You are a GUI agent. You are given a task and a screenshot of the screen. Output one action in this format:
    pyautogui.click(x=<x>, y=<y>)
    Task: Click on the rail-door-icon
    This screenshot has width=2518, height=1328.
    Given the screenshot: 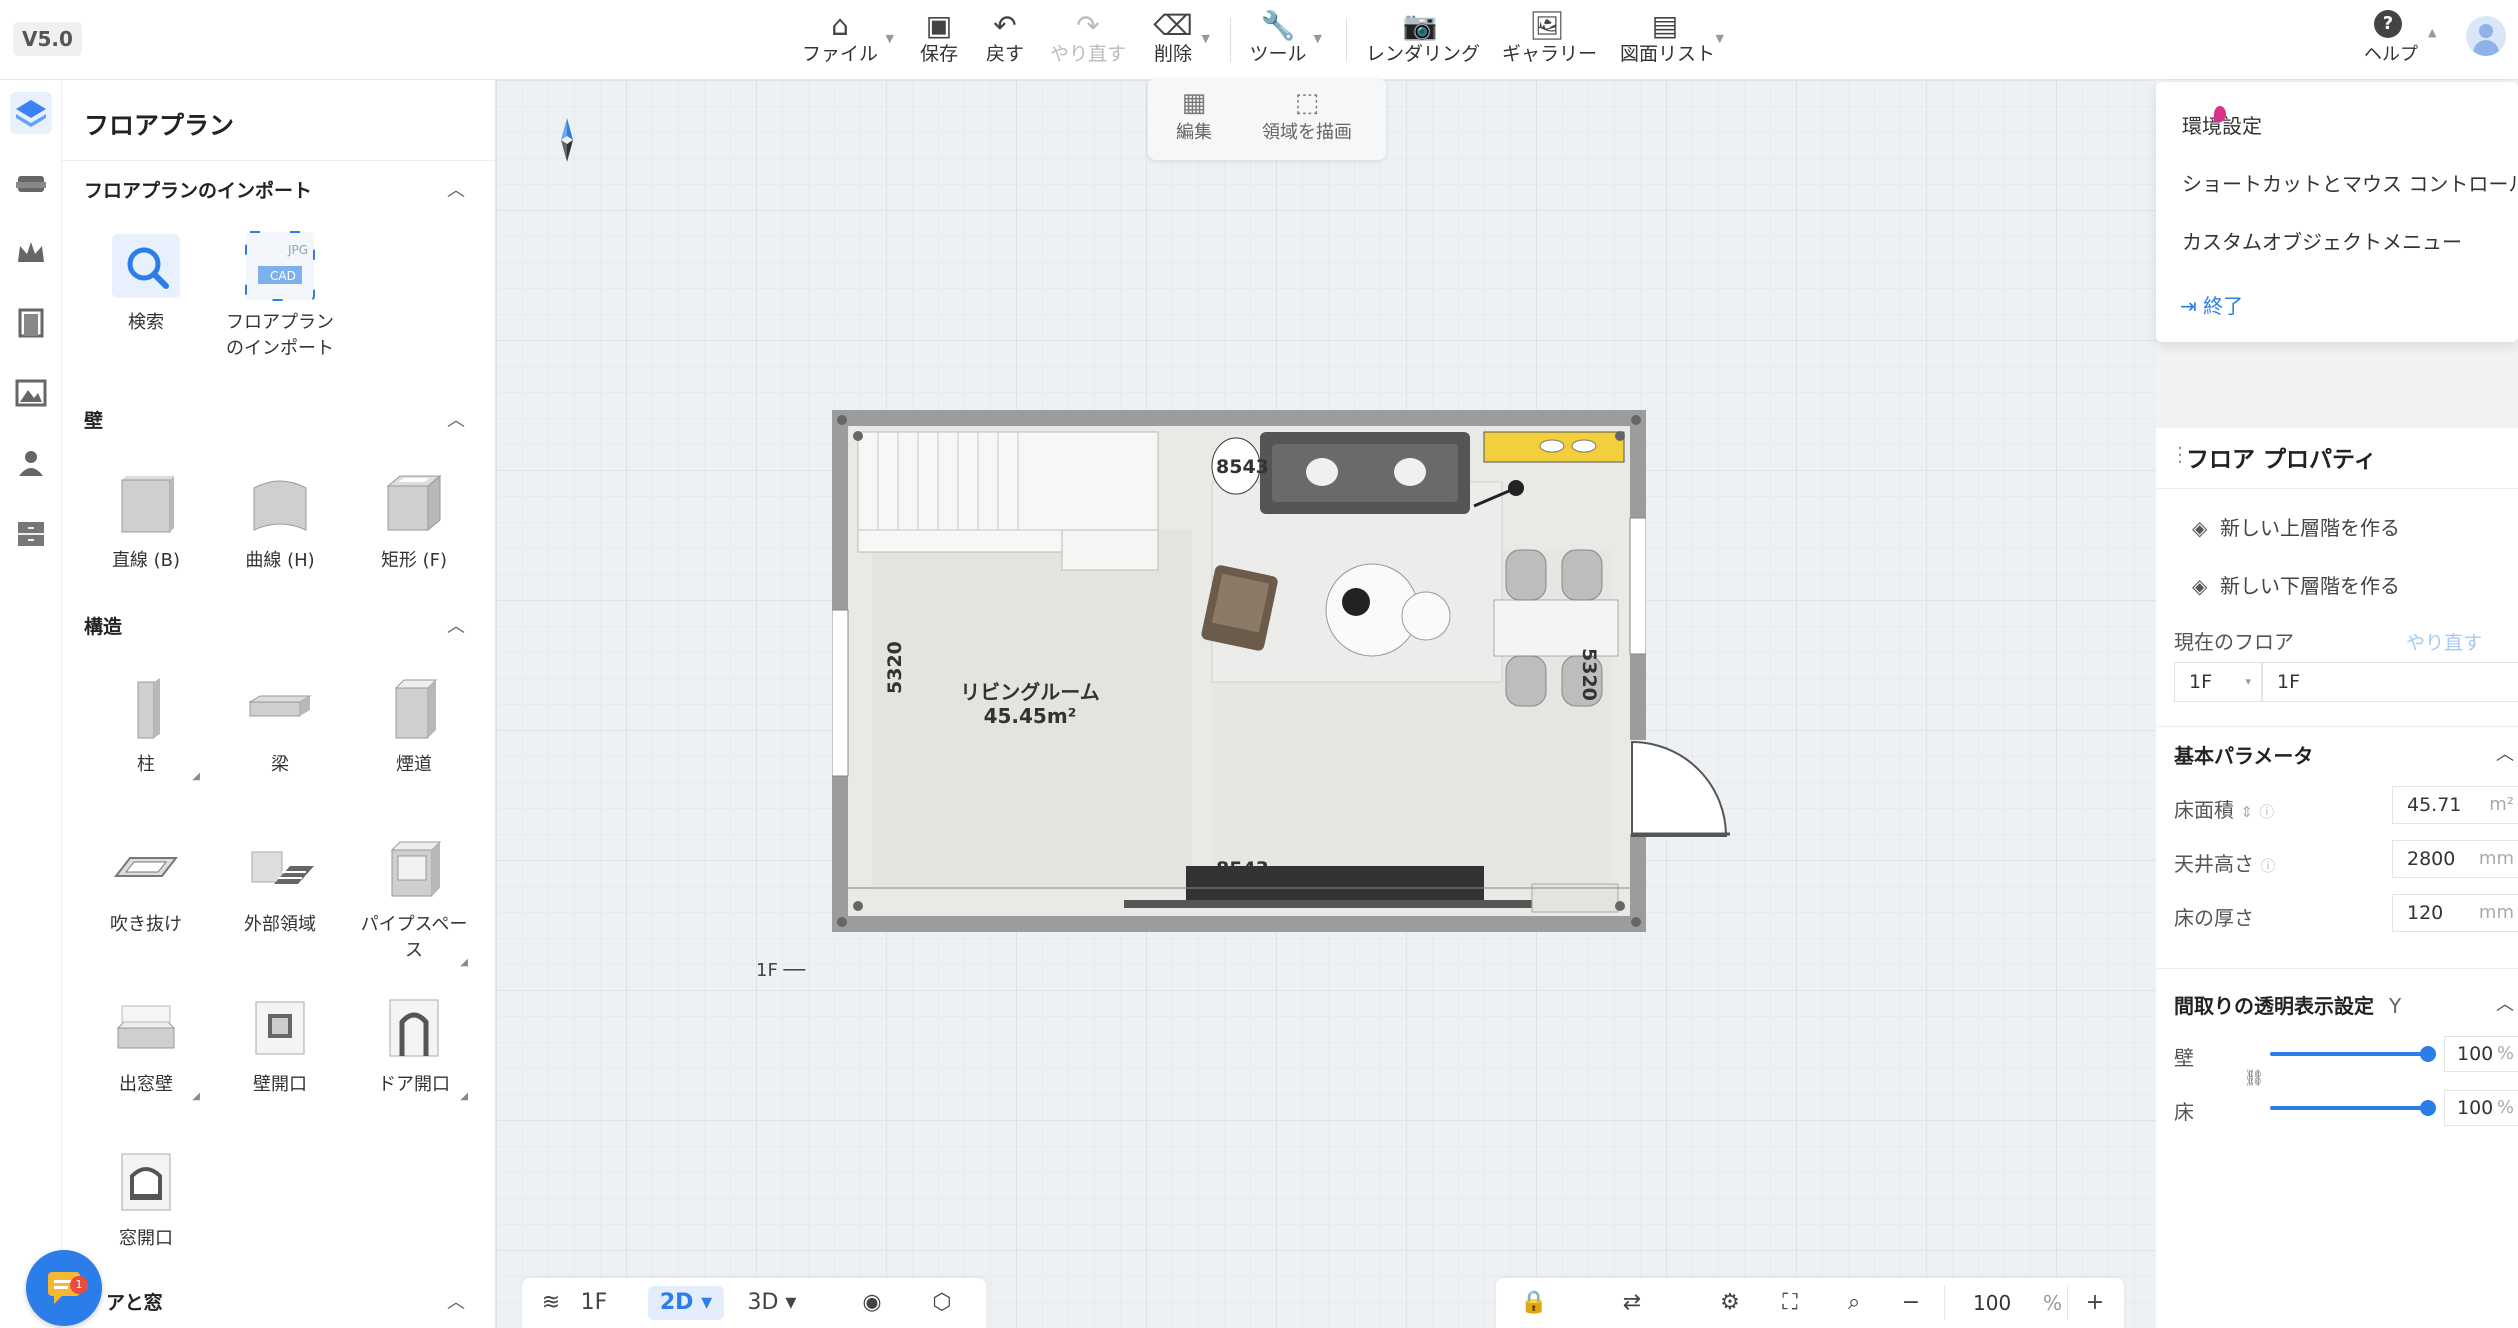 What is the action you would take?
    pyautogui.click(x=31, y=323)
    